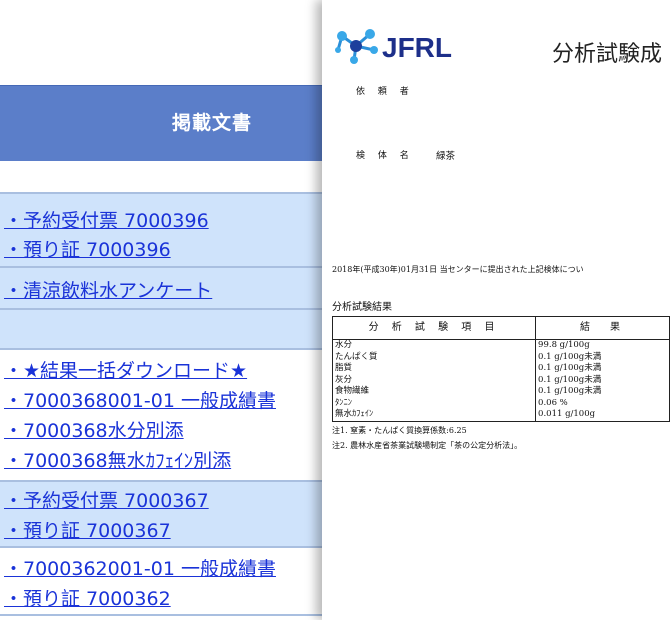  I want to click on item-cell: 脂質, so click(434, 369).